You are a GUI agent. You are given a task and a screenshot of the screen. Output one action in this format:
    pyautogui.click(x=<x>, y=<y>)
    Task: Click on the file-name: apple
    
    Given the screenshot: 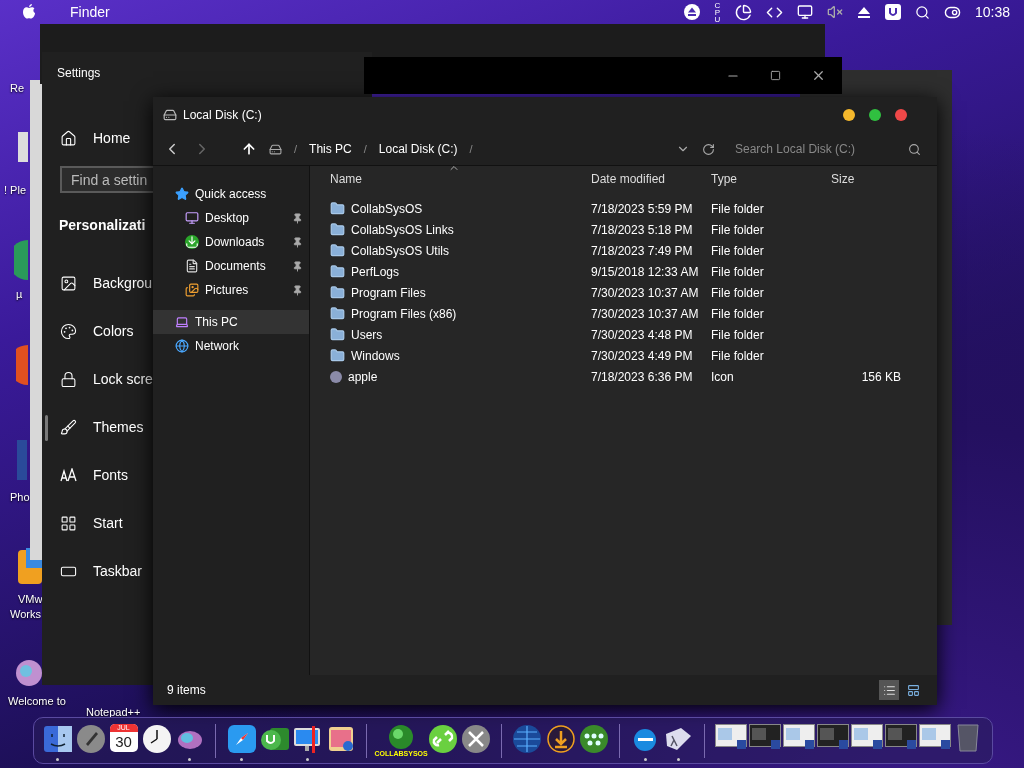 What is the action you would take?
    pyautogui.click(x=460, y=376)
    